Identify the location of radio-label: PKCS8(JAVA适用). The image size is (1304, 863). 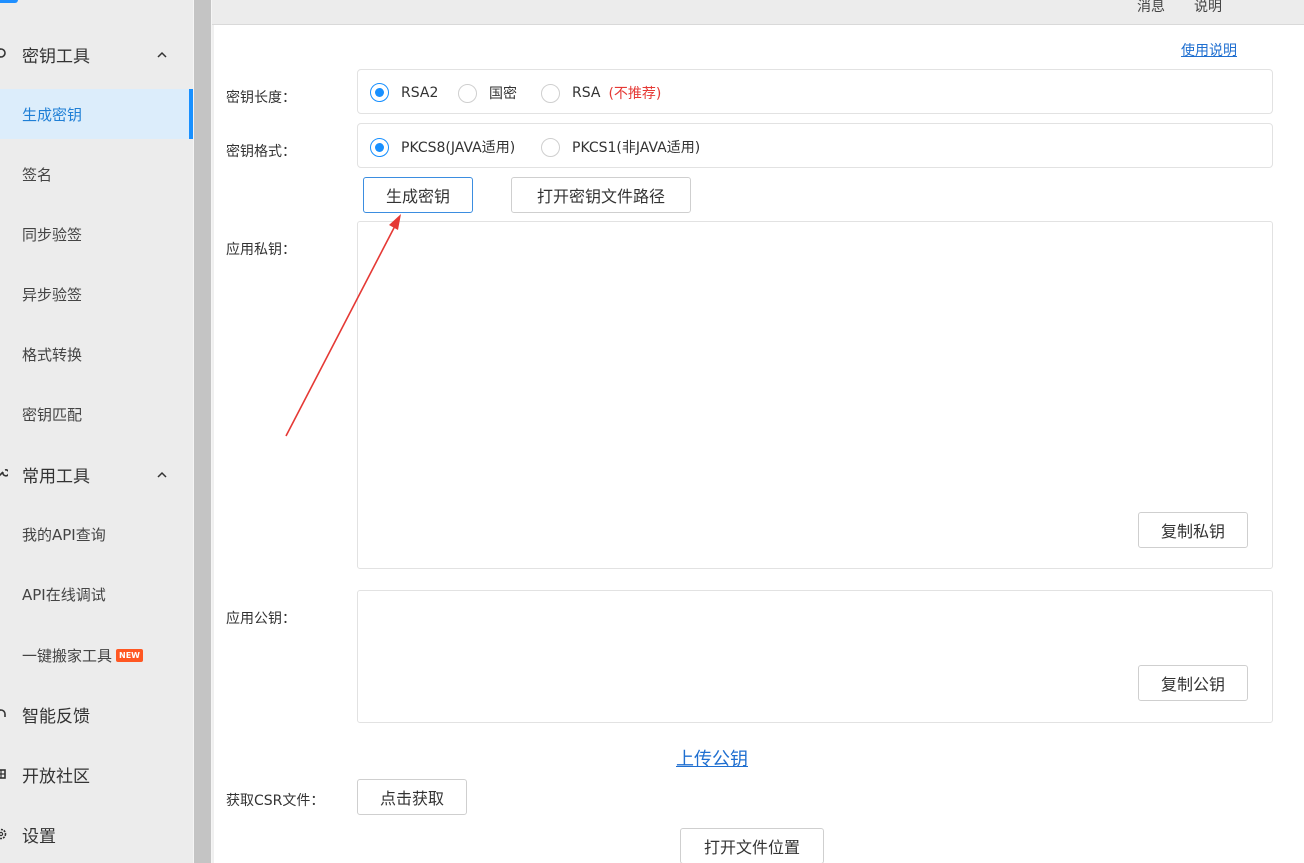
(458, 148).